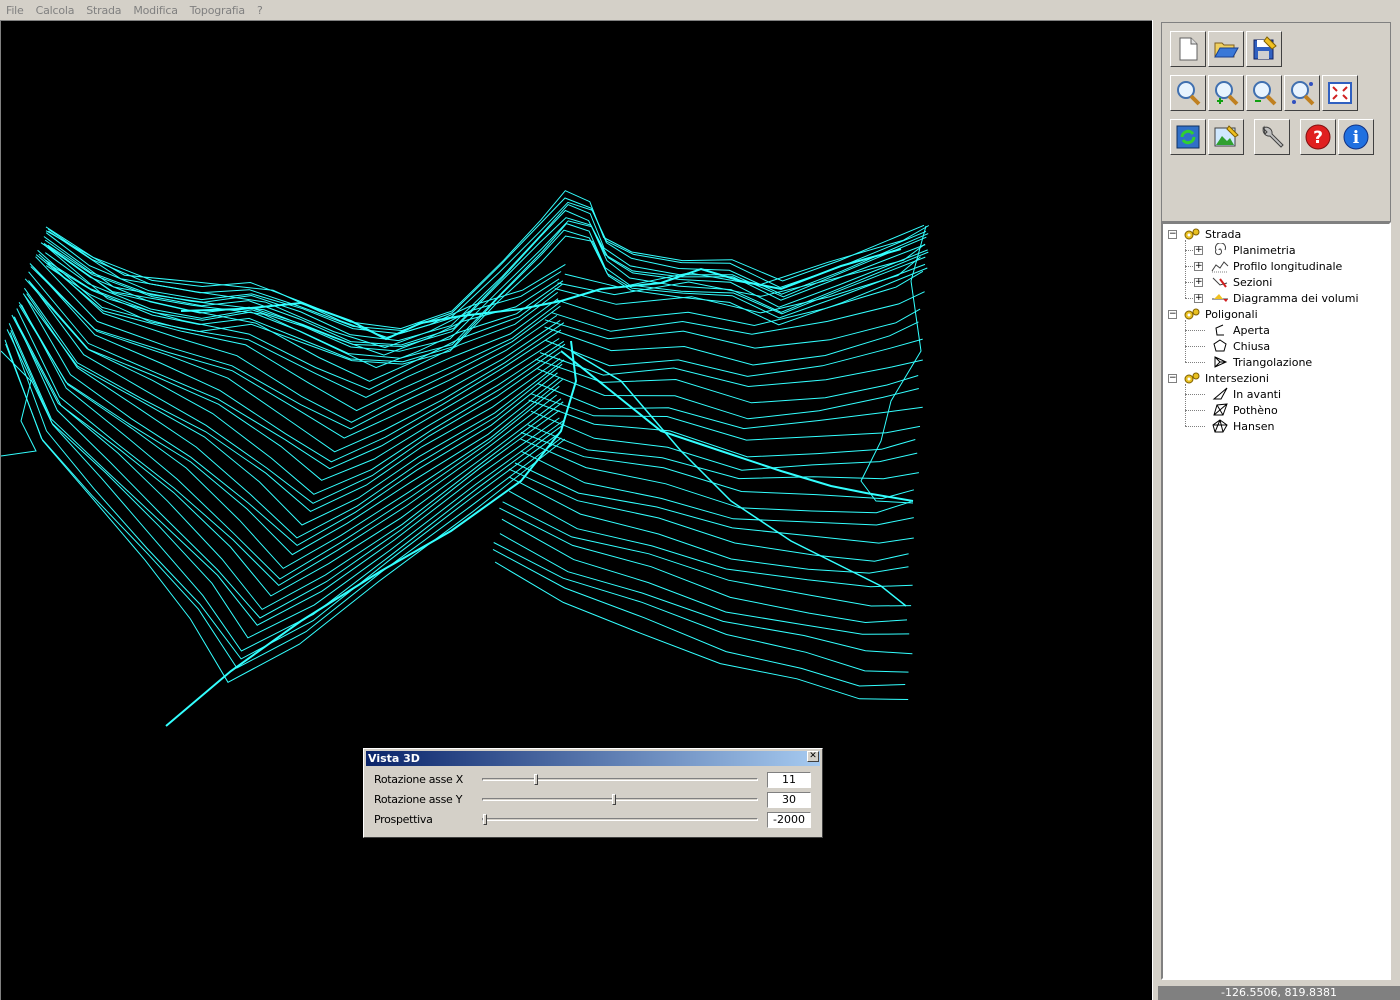 The width and height of the screenshot is (1400, 1000). What do you see at coordinates (1220, 298) in the screenshot?
I see `volume-diagram-icon` at bounding box center [1220, 298].